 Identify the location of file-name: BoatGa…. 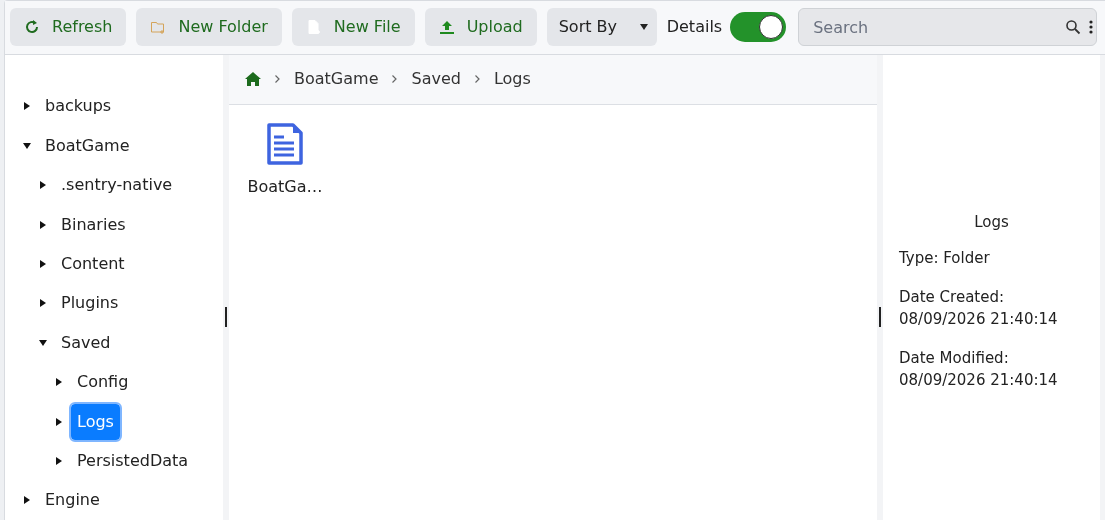
(285, 186).